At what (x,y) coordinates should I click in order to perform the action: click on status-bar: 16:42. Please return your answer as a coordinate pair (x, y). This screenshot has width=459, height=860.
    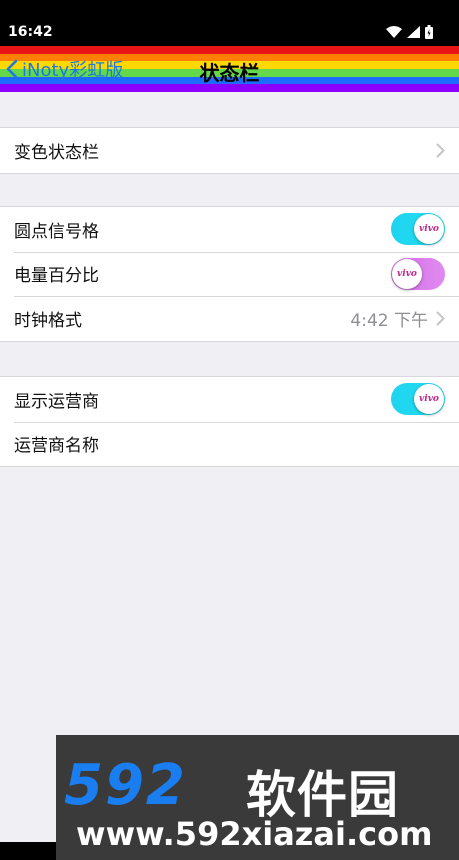
    Looking at the image, I should click on (229, 23).